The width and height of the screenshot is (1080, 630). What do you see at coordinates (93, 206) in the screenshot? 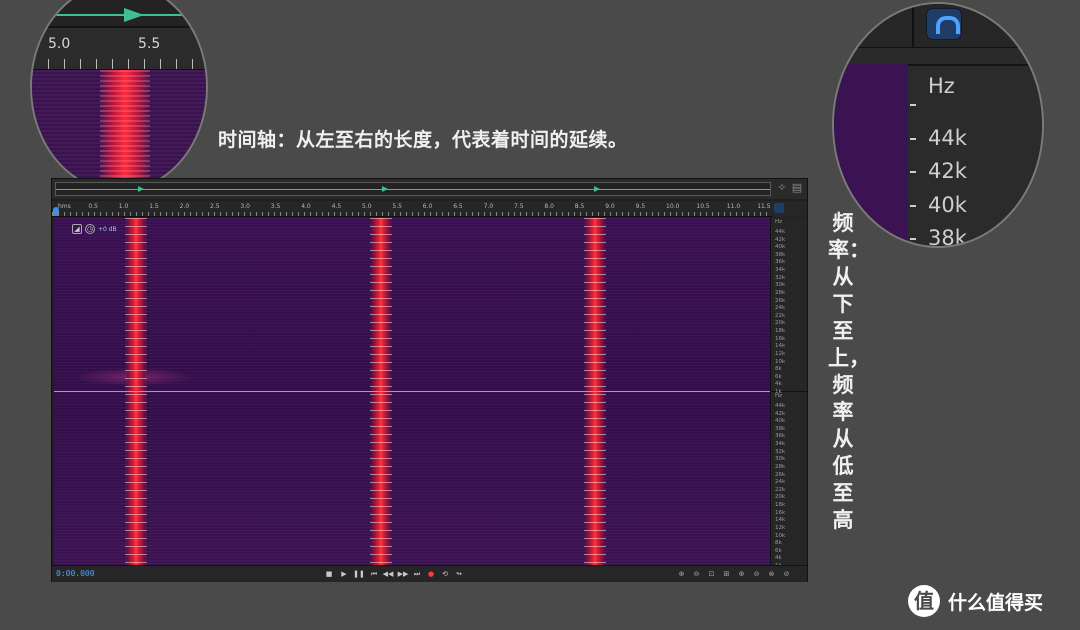
I see `ruler-tick-label: 0.5` at bounding box center [93, 206].